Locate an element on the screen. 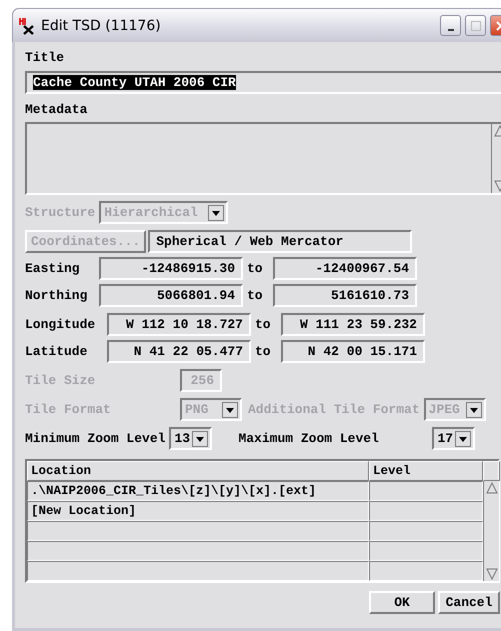 The height and width of the screenshot is (631, 501). structure-label: Structure is located at coordinates (60, 212).